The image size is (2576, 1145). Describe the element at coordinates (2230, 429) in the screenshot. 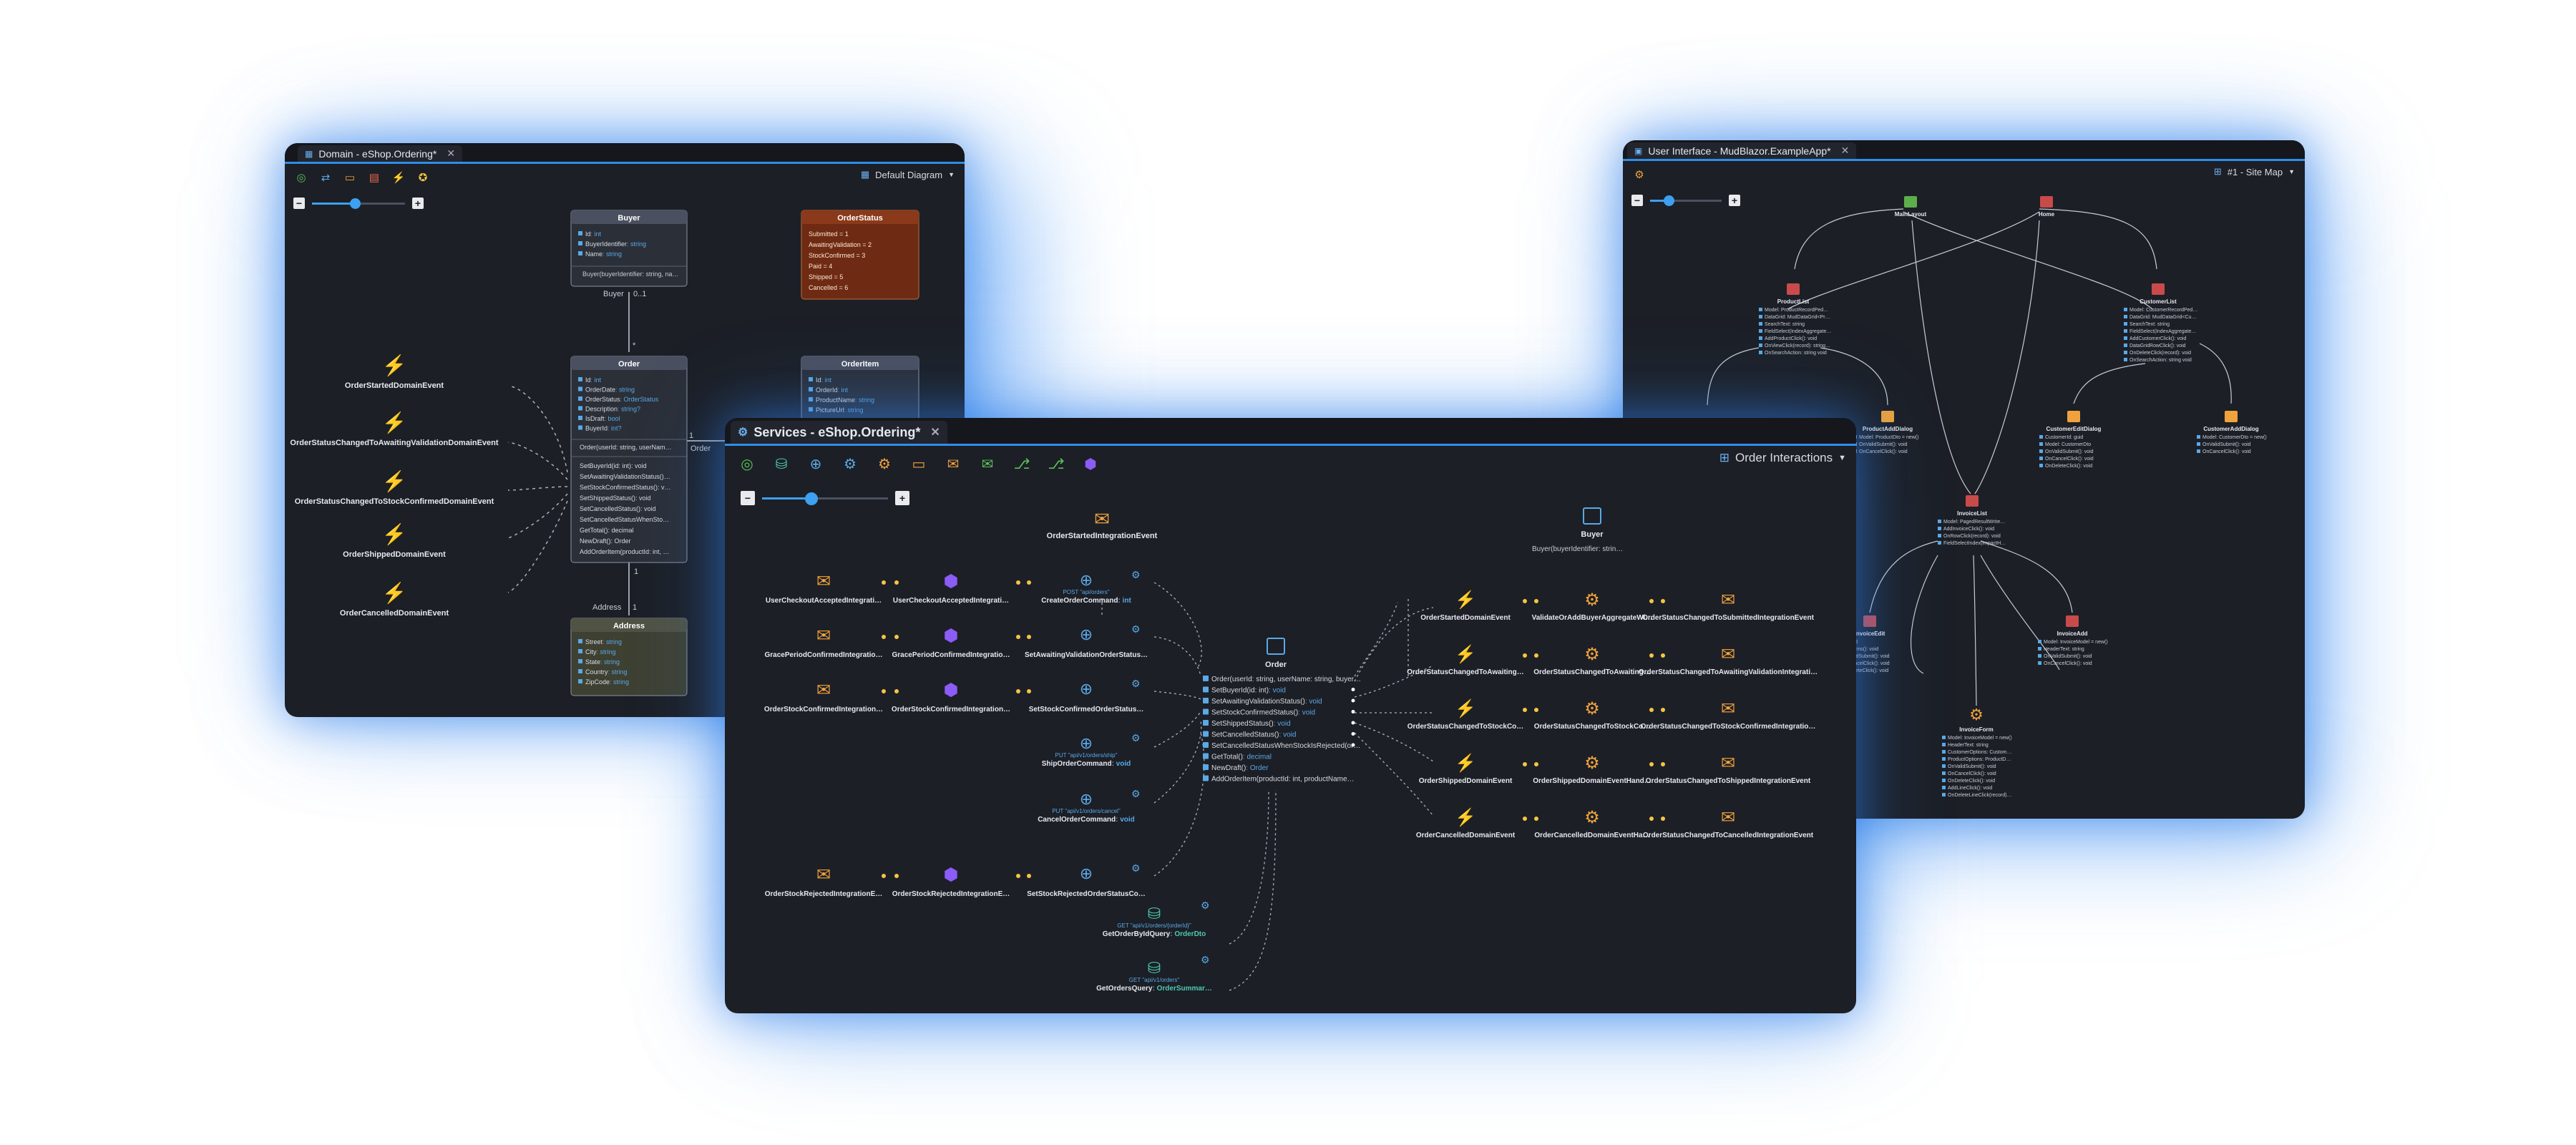

I see `ui-node-title: CustomerAddDialog` at that location.